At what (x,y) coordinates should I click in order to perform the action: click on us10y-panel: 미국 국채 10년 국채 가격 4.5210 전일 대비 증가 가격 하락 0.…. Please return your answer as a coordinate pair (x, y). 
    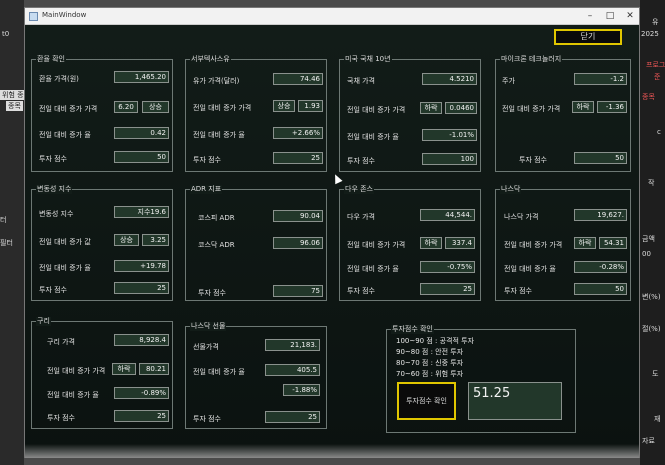
    Looking at the image, I should click on (410, 113).